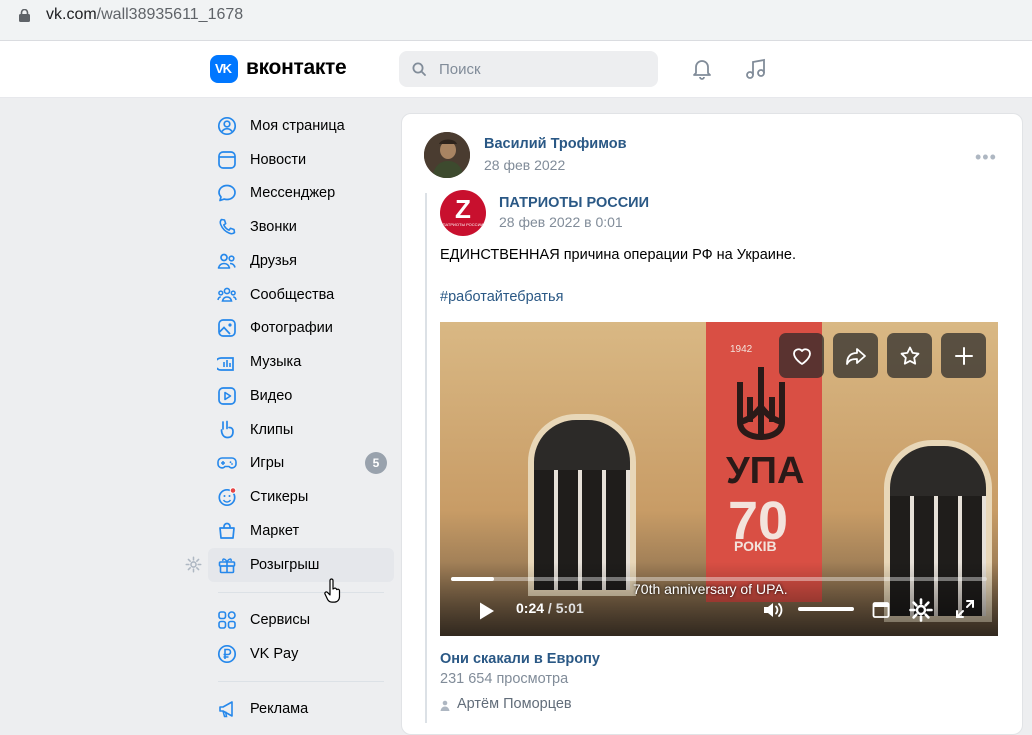  Describe the element at coordinates (227, 126) in the screenshot. I see `profile-icon` at that location.